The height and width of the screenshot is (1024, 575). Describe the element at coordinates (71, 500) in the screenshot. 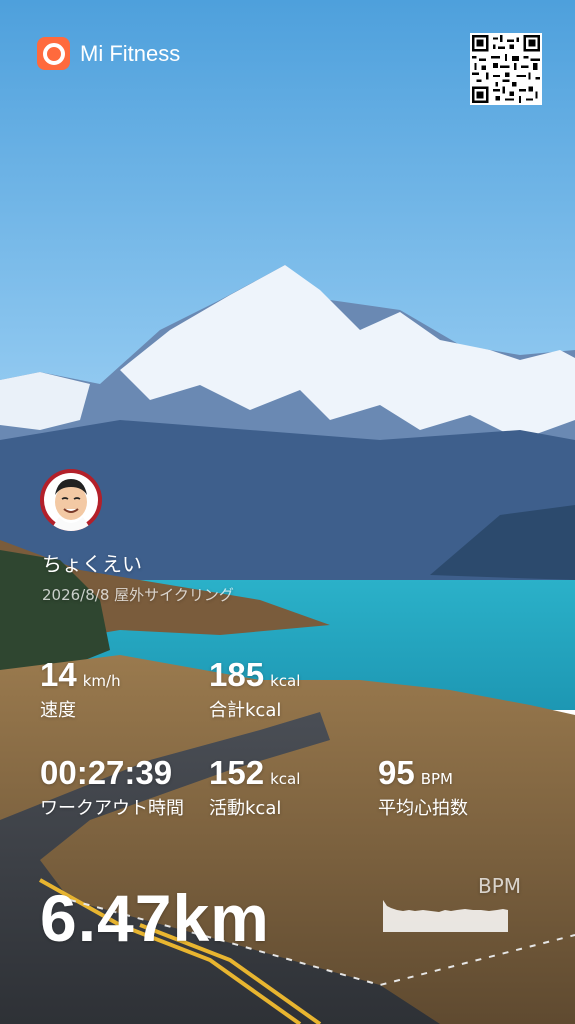

I see `avatar-cartoon-icon` at that location.